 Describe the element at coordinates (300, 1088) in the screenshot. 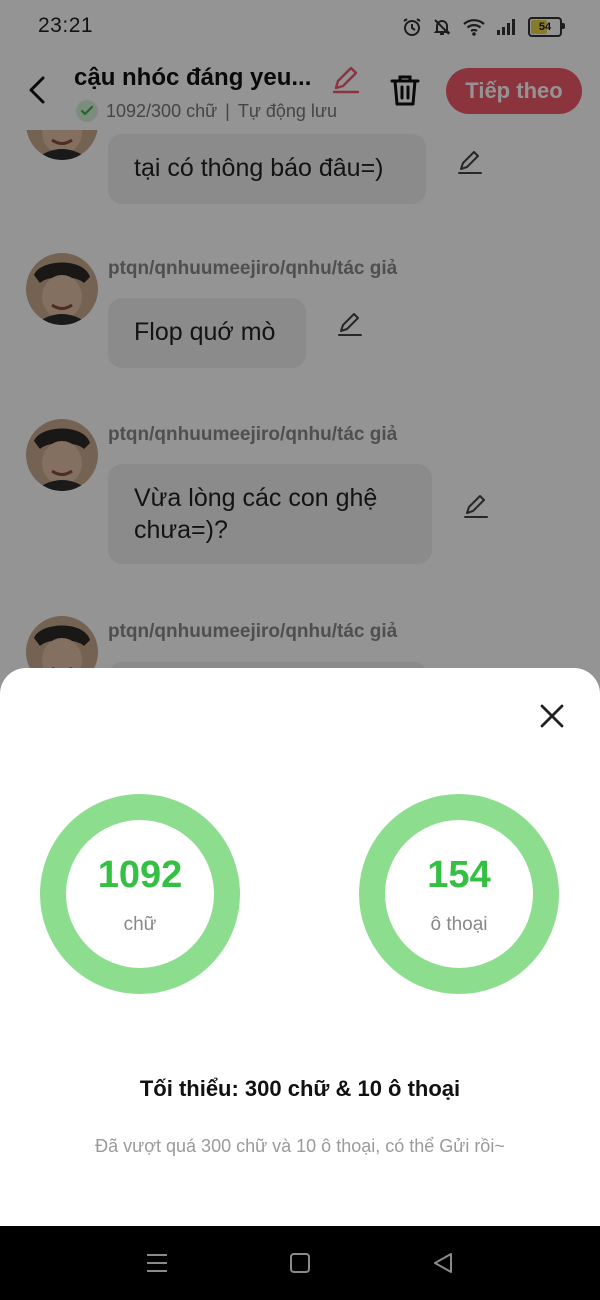

I see `requirement-text: Tối thiểu: 300 chữ & 10 ô thoại` at that location.